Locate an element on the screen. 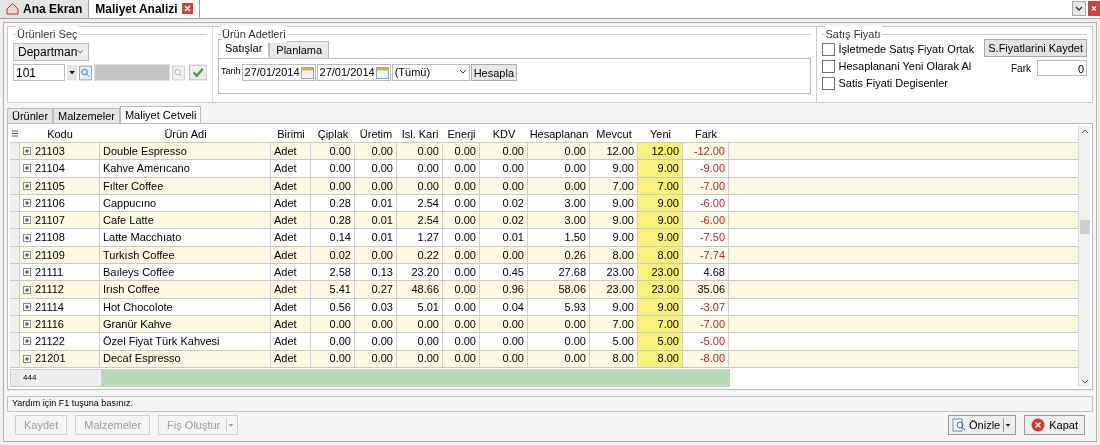 The width and height of the screenshot is (1100, 445). start-date-field: 27/01/2014 is located at coordinates (278, 72).